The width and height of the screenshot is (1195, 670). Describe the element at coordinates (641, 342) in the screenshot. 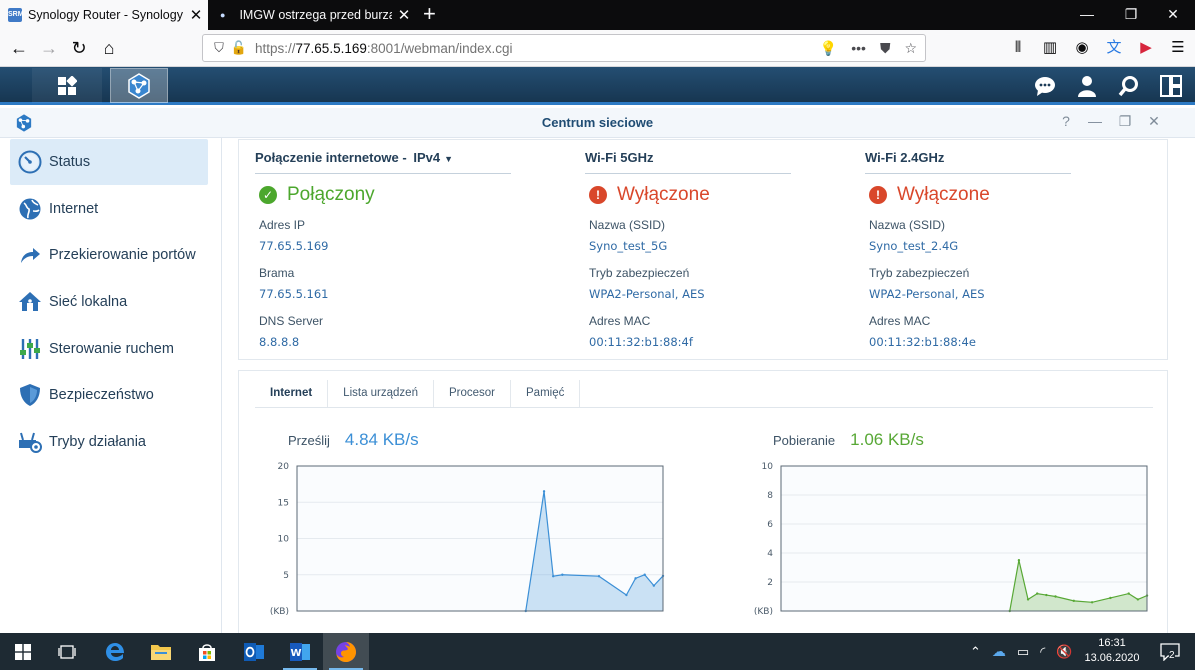

I see `mac-address-value: 00:11:32:b1:88:4f` at that location.